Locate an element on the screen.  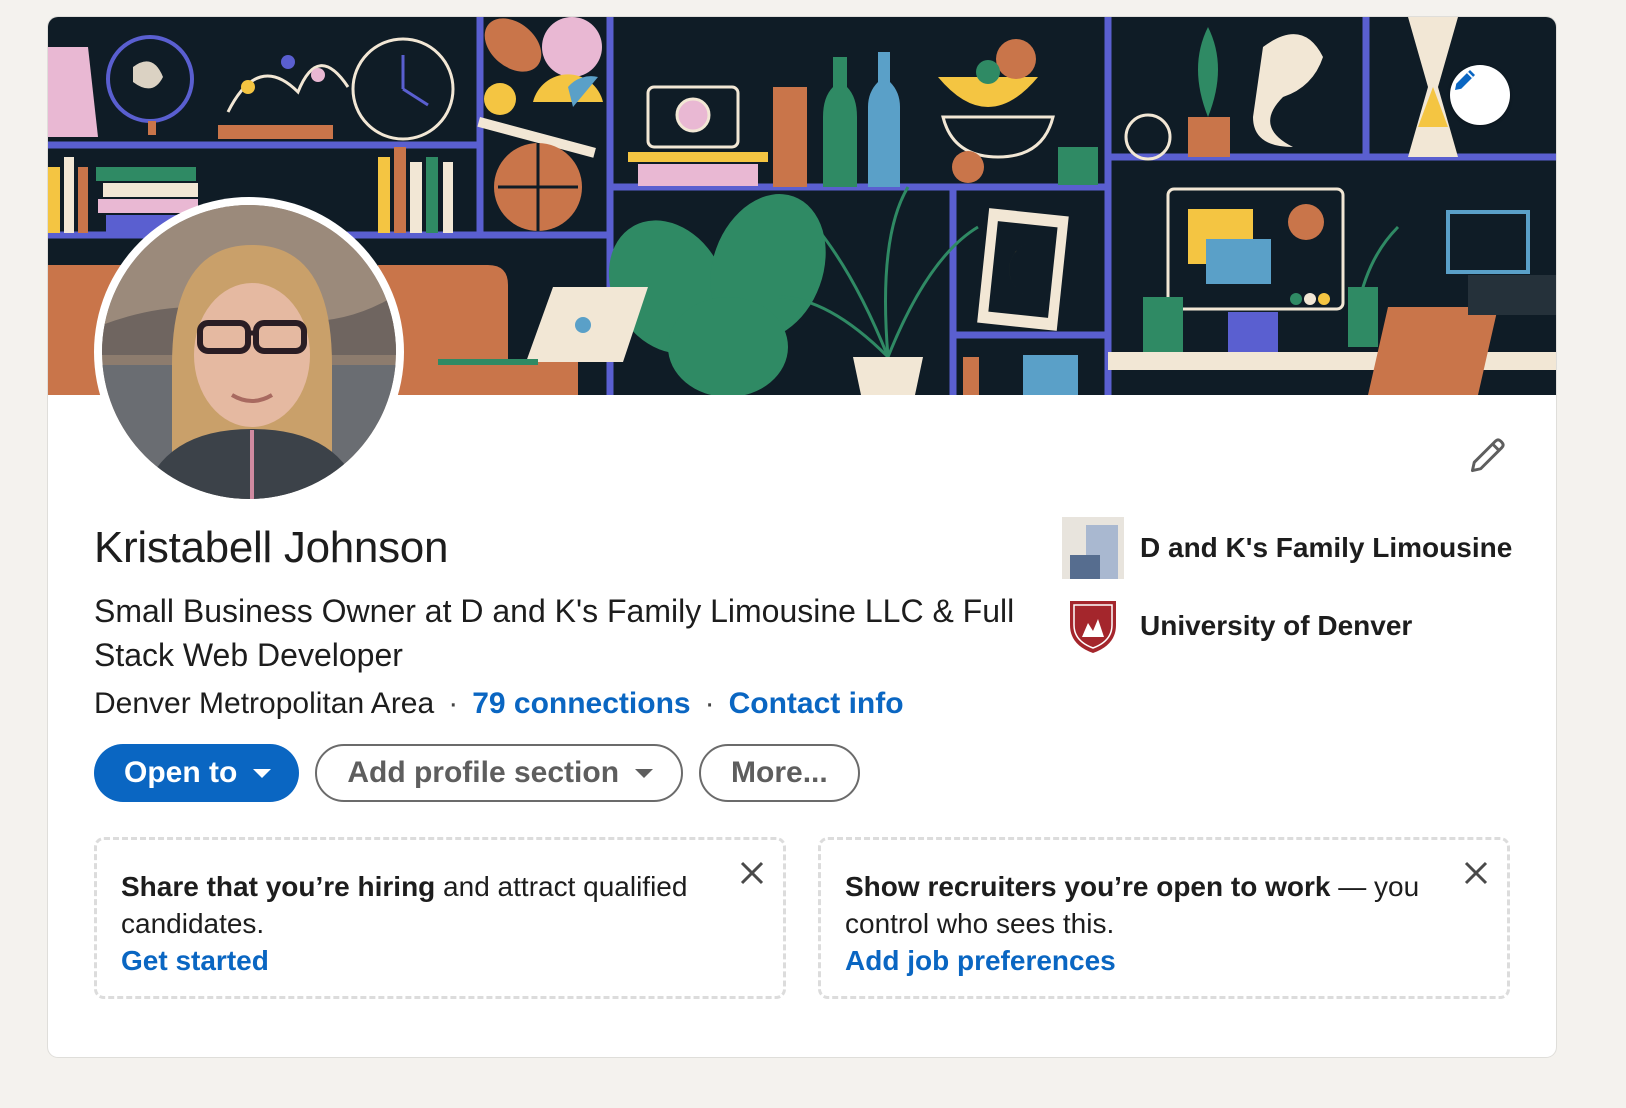
profile-name: Kristabell Johnson is located at coordinates (271, 547).